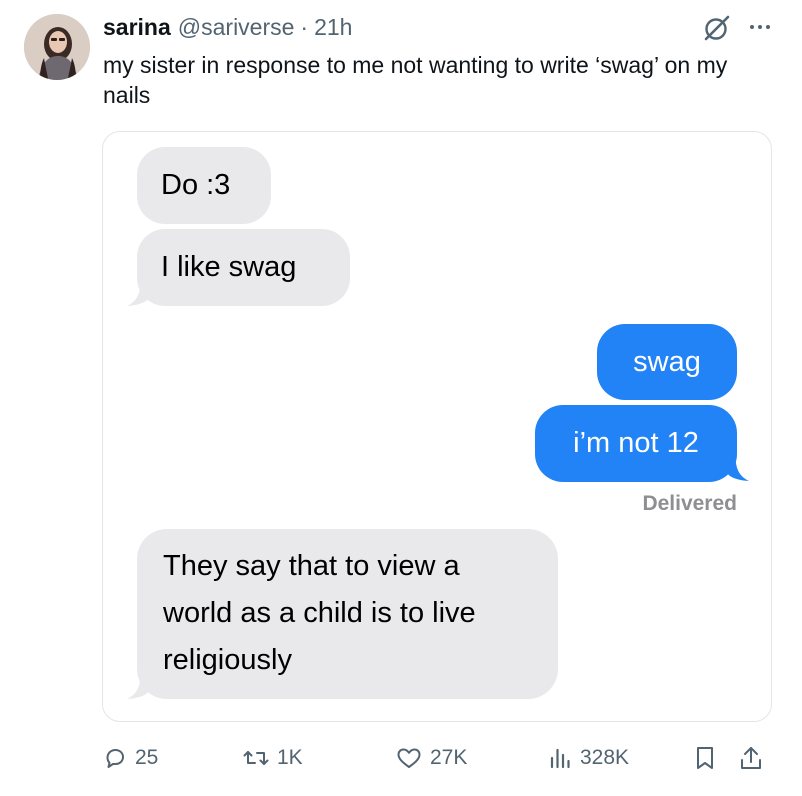 The width and height of the screenshot is (802, 796). Describe the element at coordinates (273, 758) in the screenshot. I see `repost-button: 1K` at that location.